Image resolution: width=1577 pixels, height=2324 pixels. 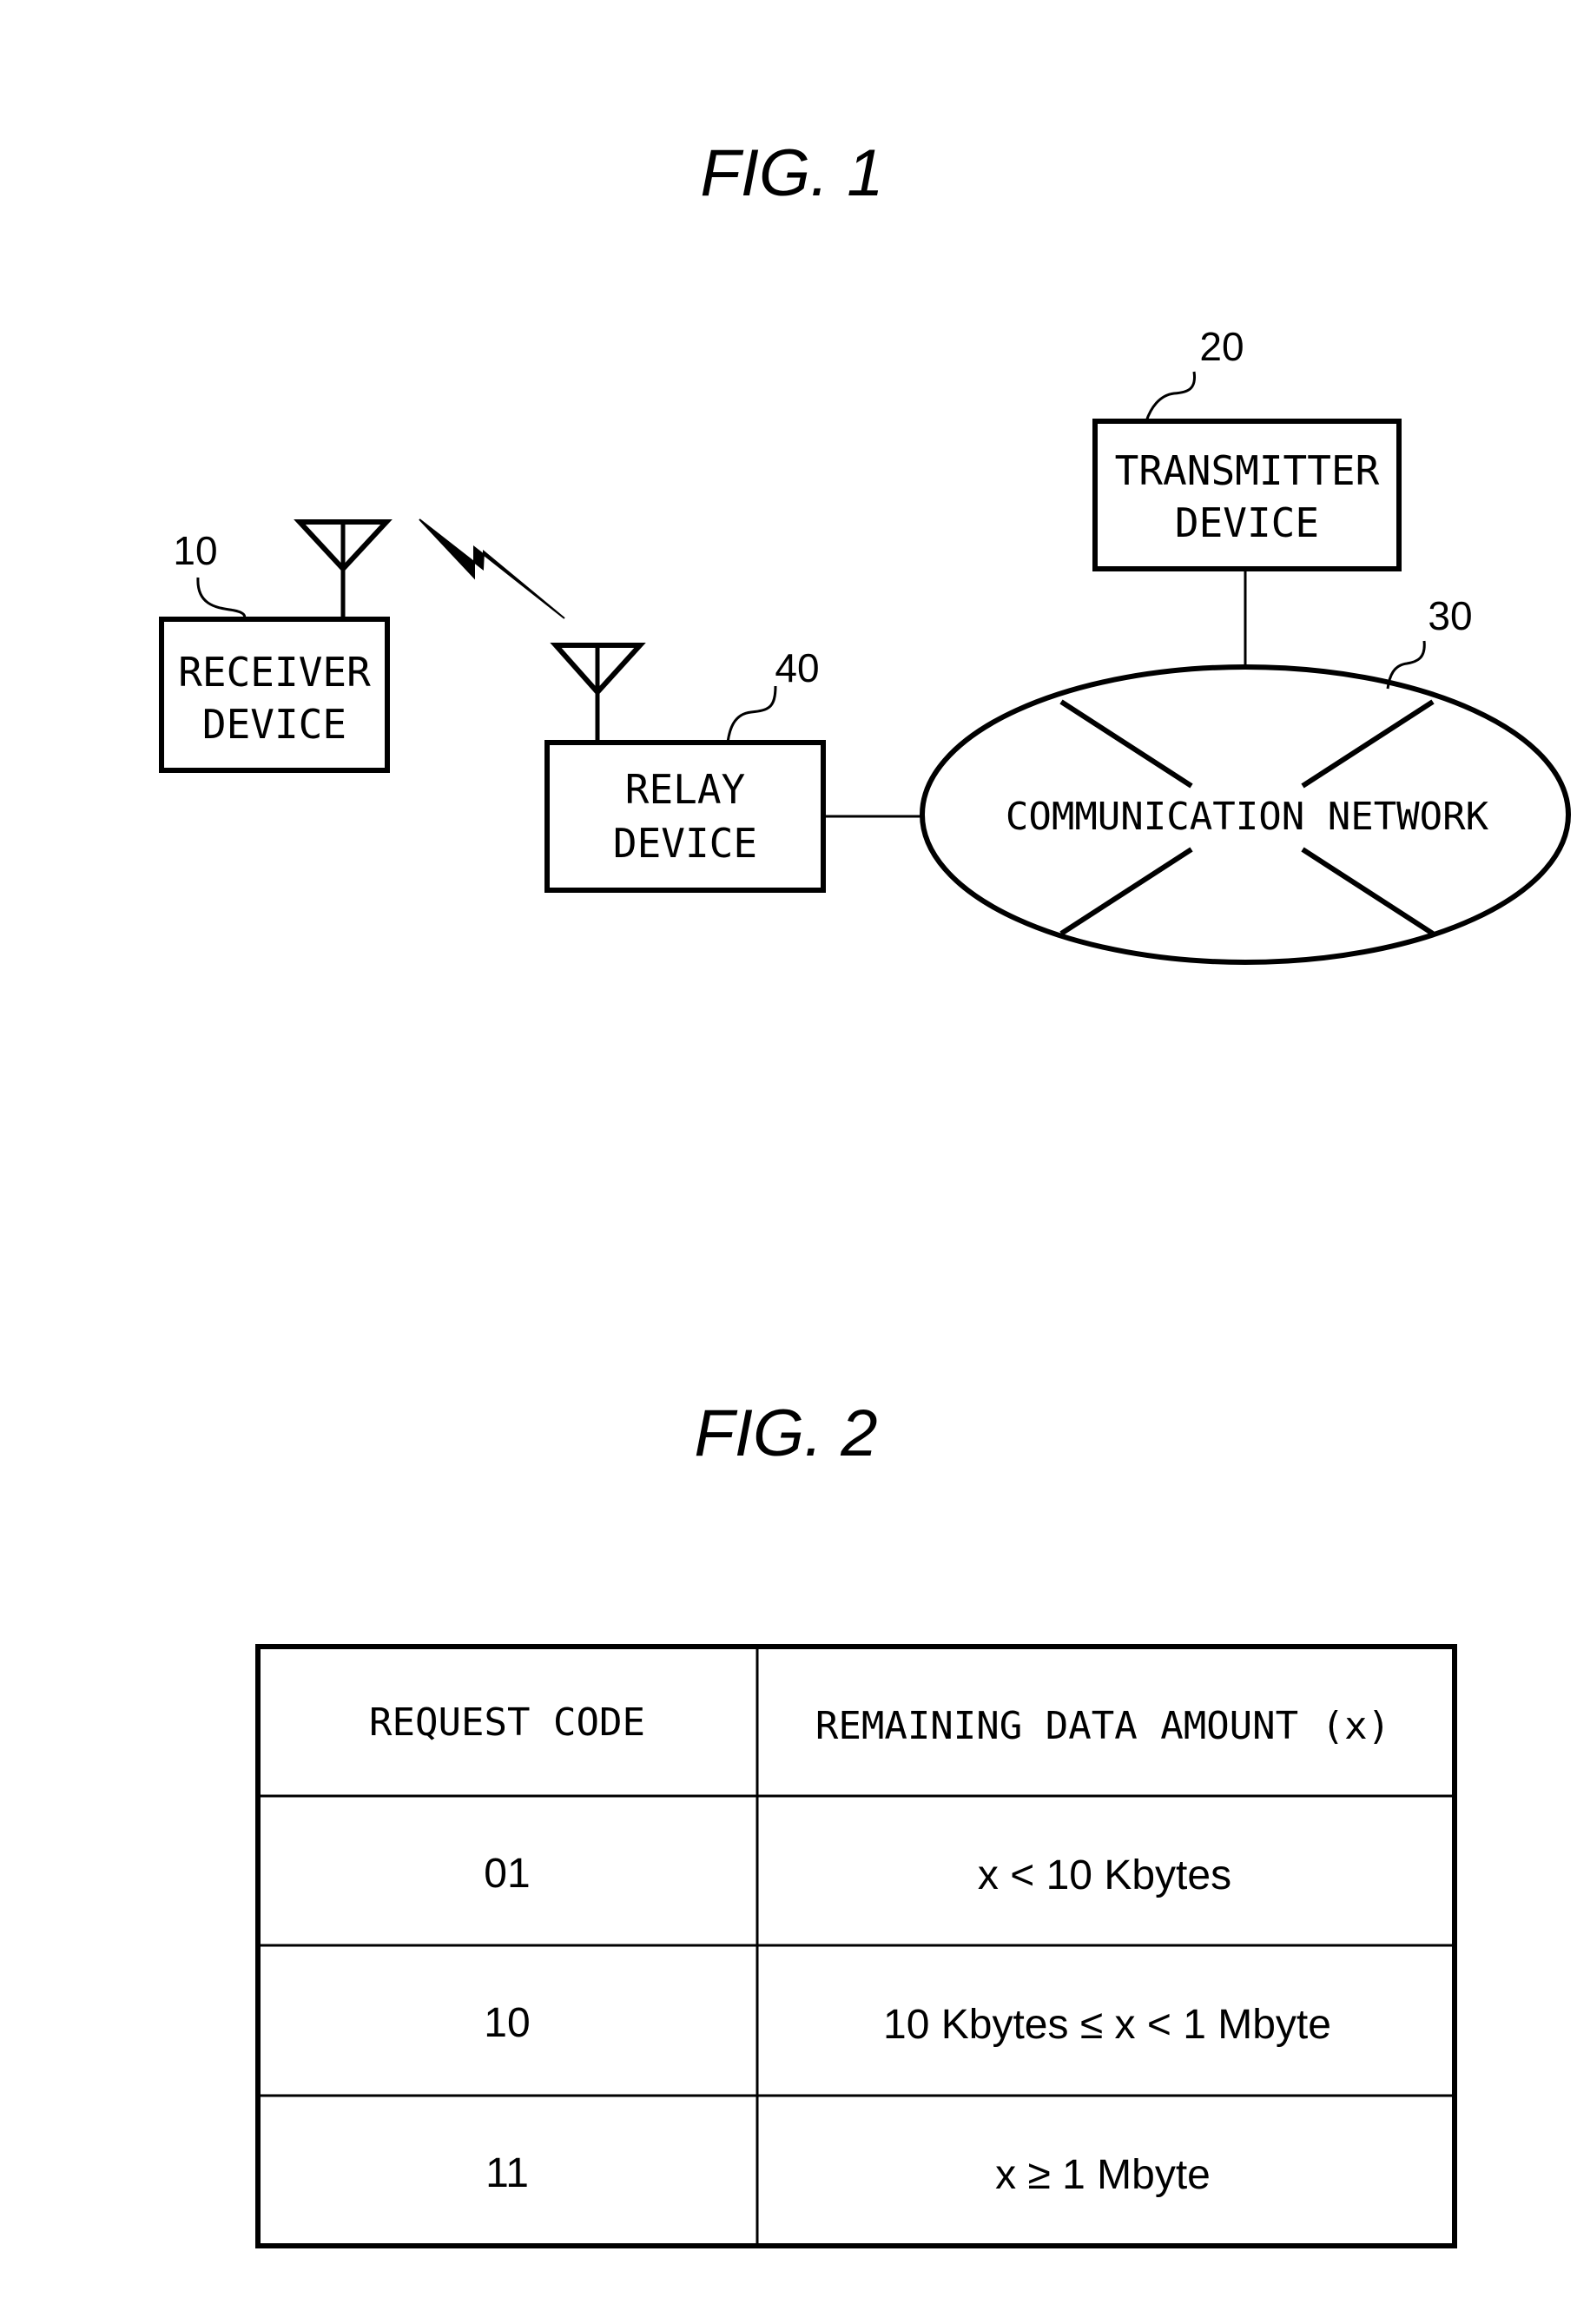 What do you see at coordinates (1102, 1726) in the screenshot?
I see `header-remaining-data-amount: REMAINING DATA AMOUNT (x)` at bounding box center [1102, 1726].